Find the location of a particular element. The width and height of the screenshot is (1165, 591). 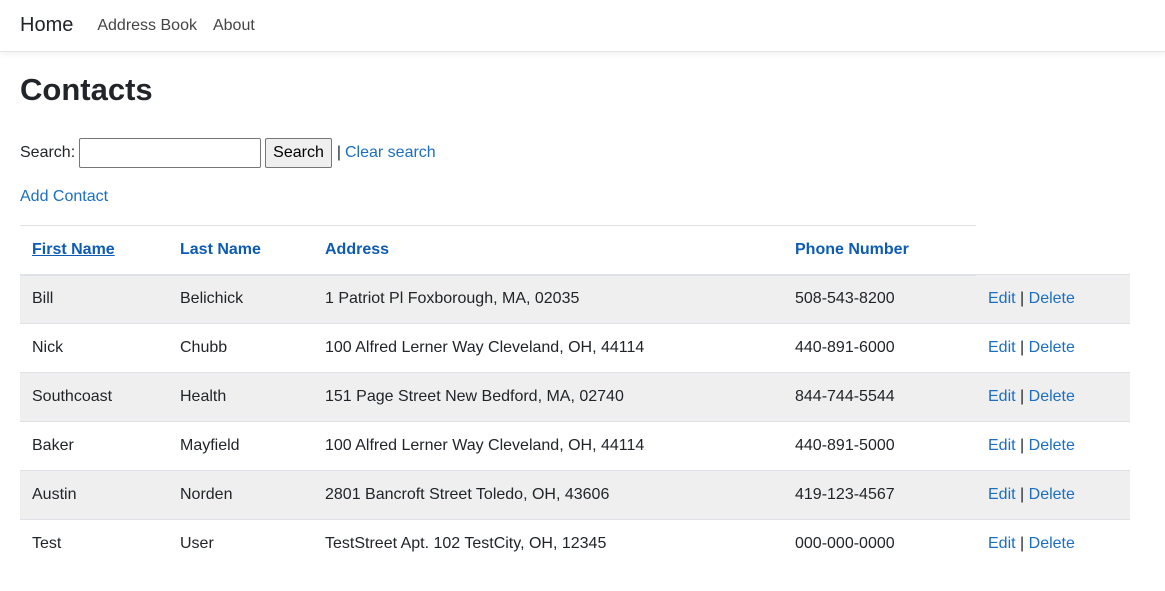

header-last-name: Last Name is located at coordinates (240, 250).